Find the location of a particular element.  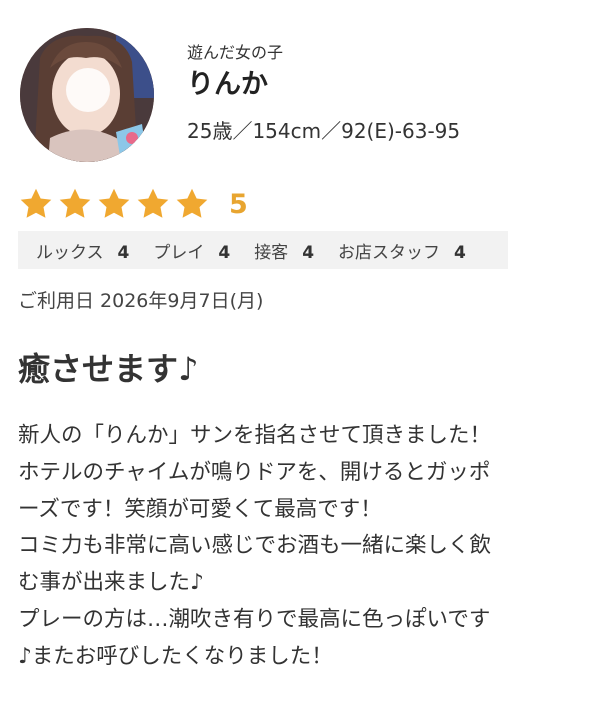

review-line: ホテルのチャイムが鳴りドアを、開けるとガッポ is located at coordinates (254, 472).